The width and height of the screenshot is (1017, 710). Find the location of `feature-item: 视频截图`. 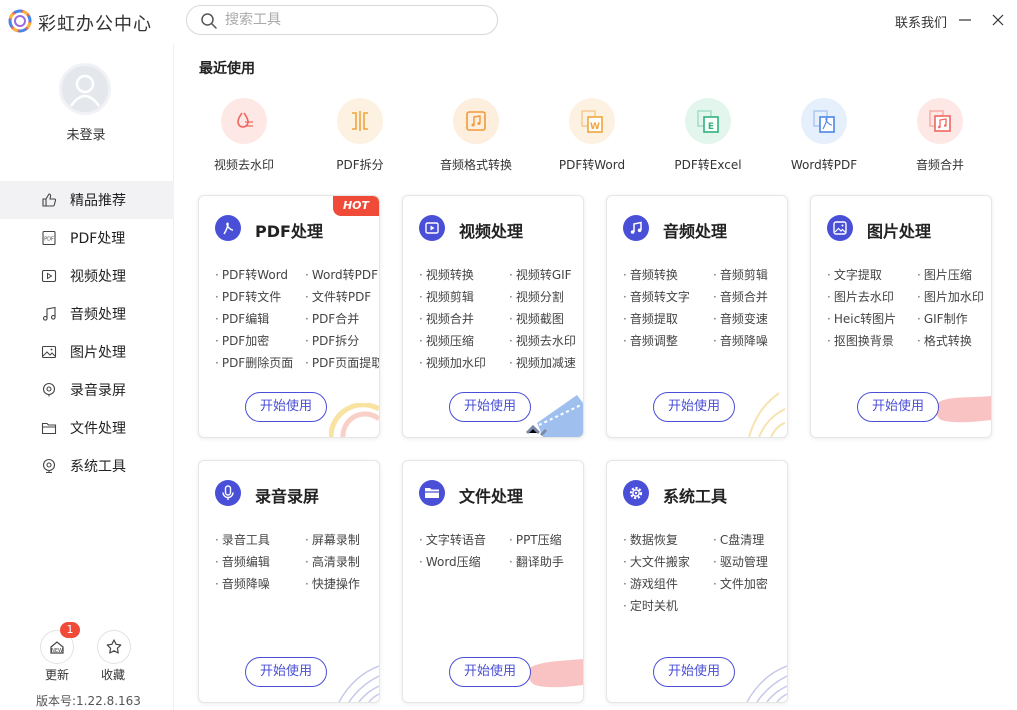

feature-item: 视频截图 is located at coordinates (536, 318).